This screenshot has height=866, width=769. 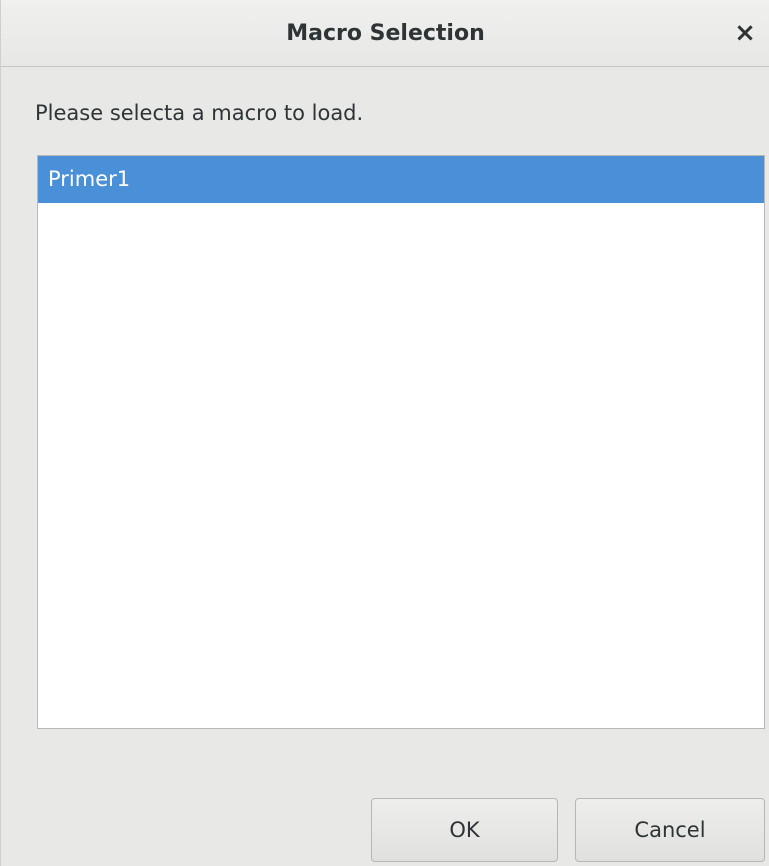 What do you see at coordinates (401, 179) in the screenshot?
I see `list-item: Primer1` at bounding box center [401, 179].